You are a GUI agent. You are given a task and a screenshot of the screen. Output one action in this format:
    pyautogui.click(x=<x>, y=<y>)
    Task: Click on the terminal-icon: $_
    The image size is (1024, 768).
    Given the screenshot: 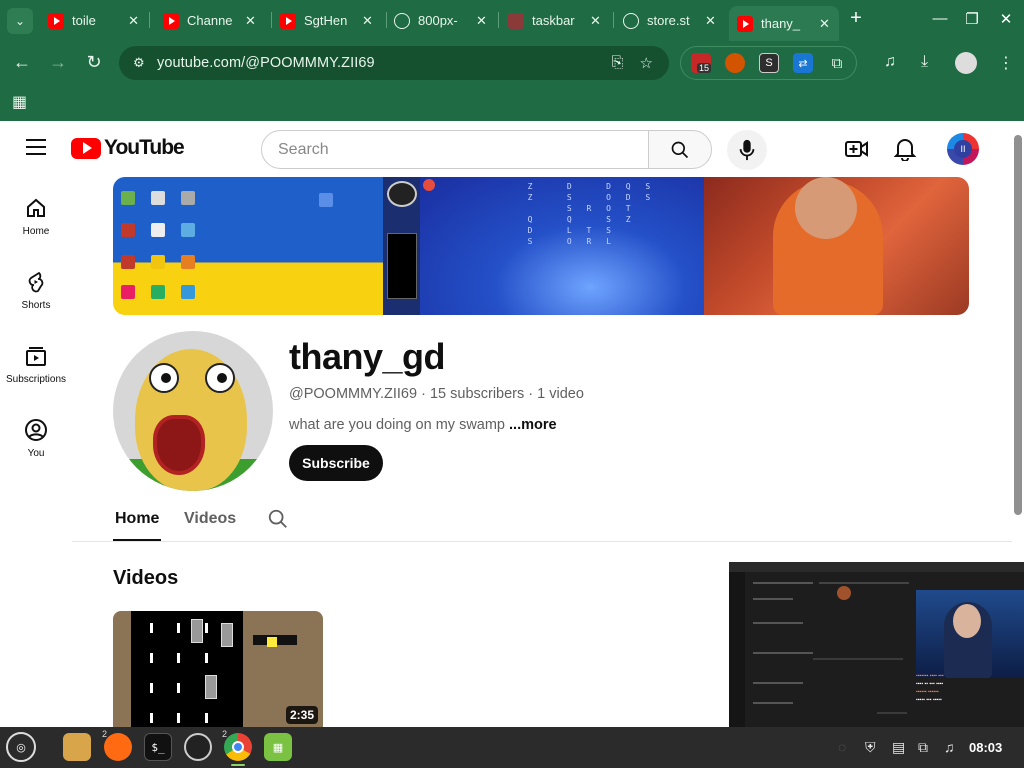 What is the action you would take?
    pyautogui.click(x=158, y=747)
    